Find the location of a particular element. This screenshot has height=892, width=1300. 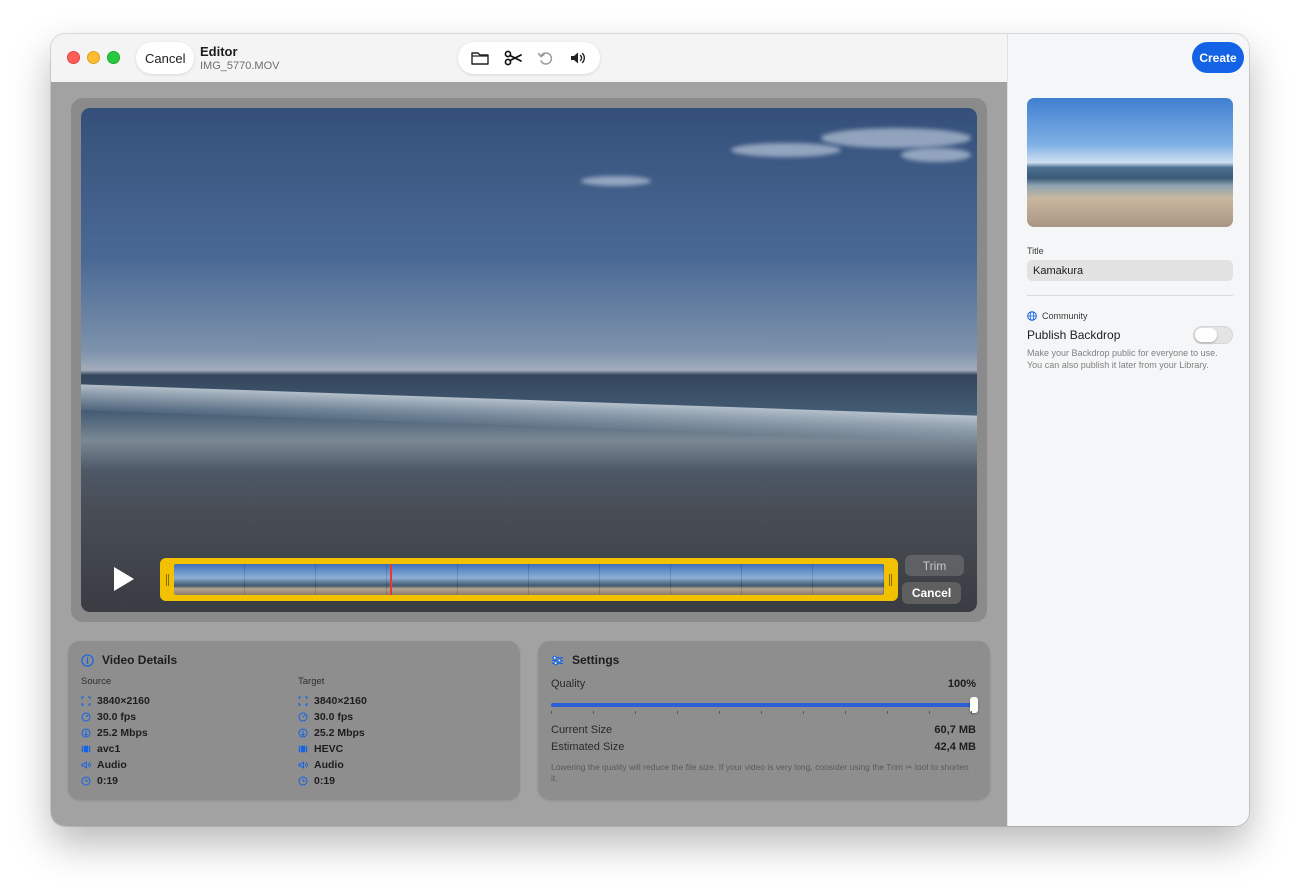

title-label: Title is located at coordinates (1035, 251).